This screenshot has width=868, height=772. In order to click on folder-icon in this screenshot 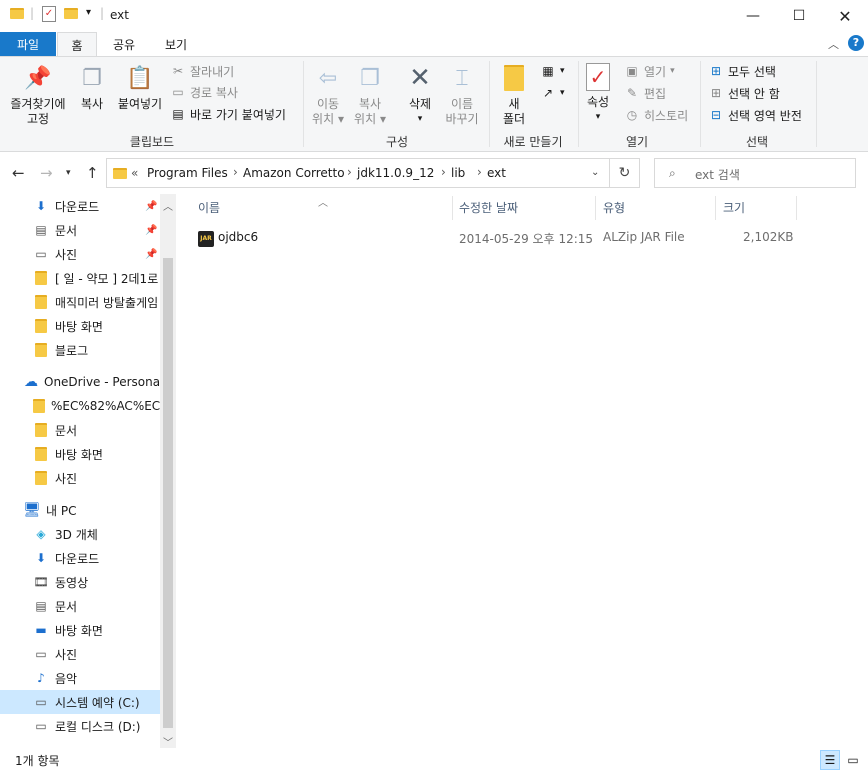, I will do `click(41, 454)`.